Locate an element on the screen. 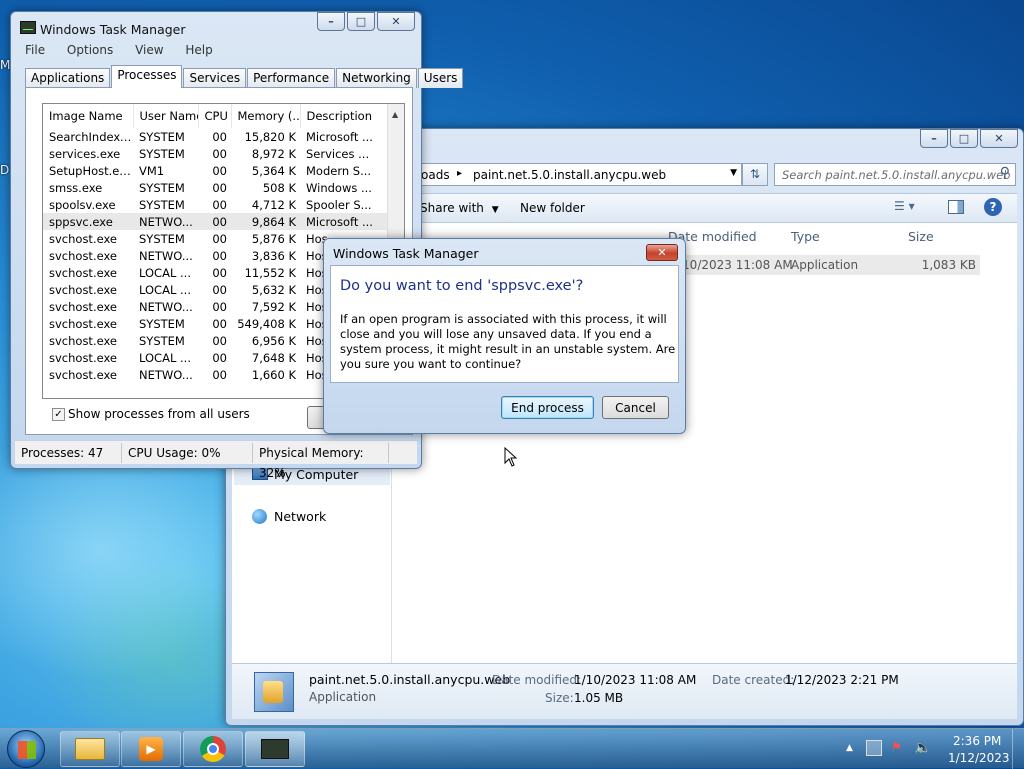  media-player-icon: ▶ is located at coordinates (151, 749).